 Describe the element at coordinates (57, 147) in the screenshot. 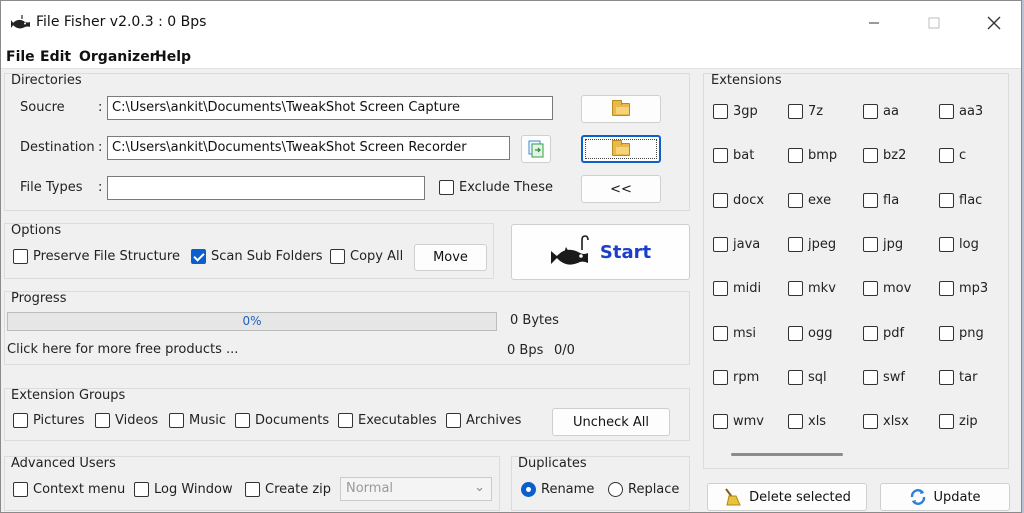

I see `destination-label: Destination` at that location.